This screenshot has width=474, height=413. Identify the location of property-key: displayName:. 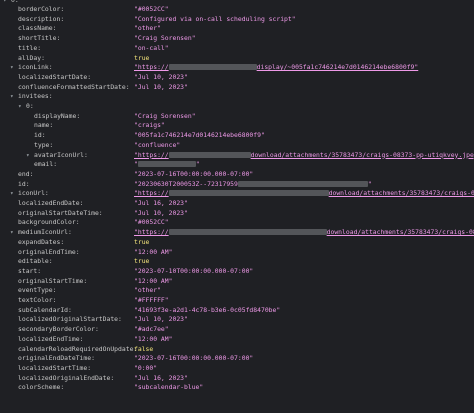
(57, 115).